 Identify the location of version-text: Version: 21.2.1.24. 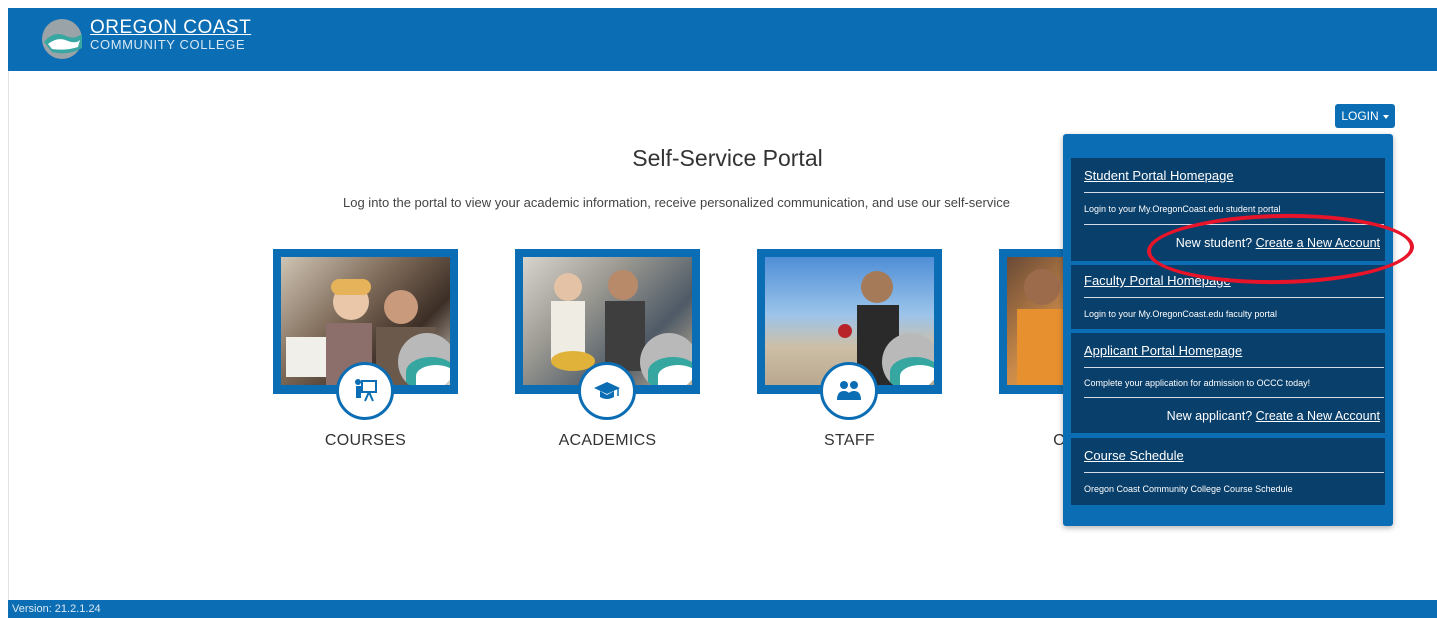
(56, 609).